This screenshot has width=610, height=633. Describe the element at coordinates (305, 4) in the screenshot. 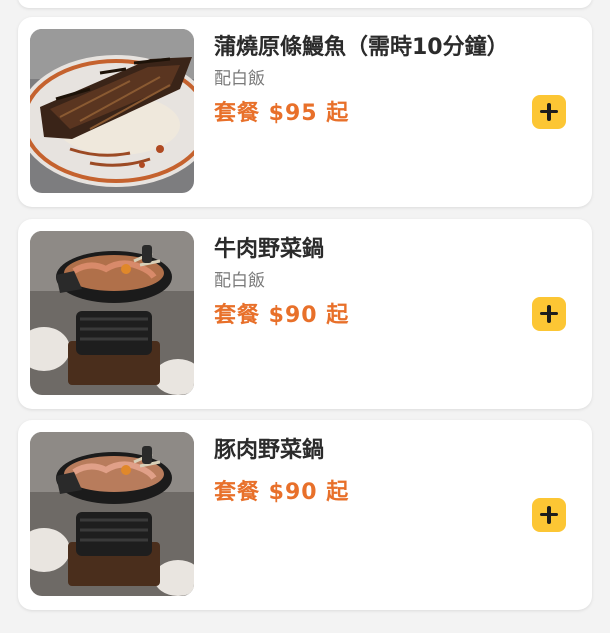

I see `previous-menu-card-edge` at that location.